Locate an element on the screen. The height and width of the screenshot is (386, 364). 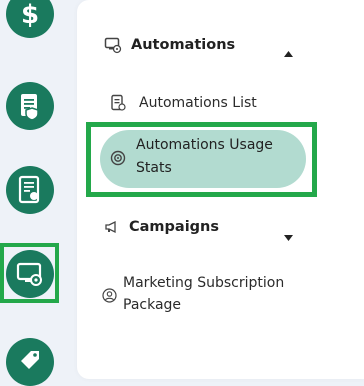
menu-item-automations-list: Automations List is located at coordinates (183, 103).